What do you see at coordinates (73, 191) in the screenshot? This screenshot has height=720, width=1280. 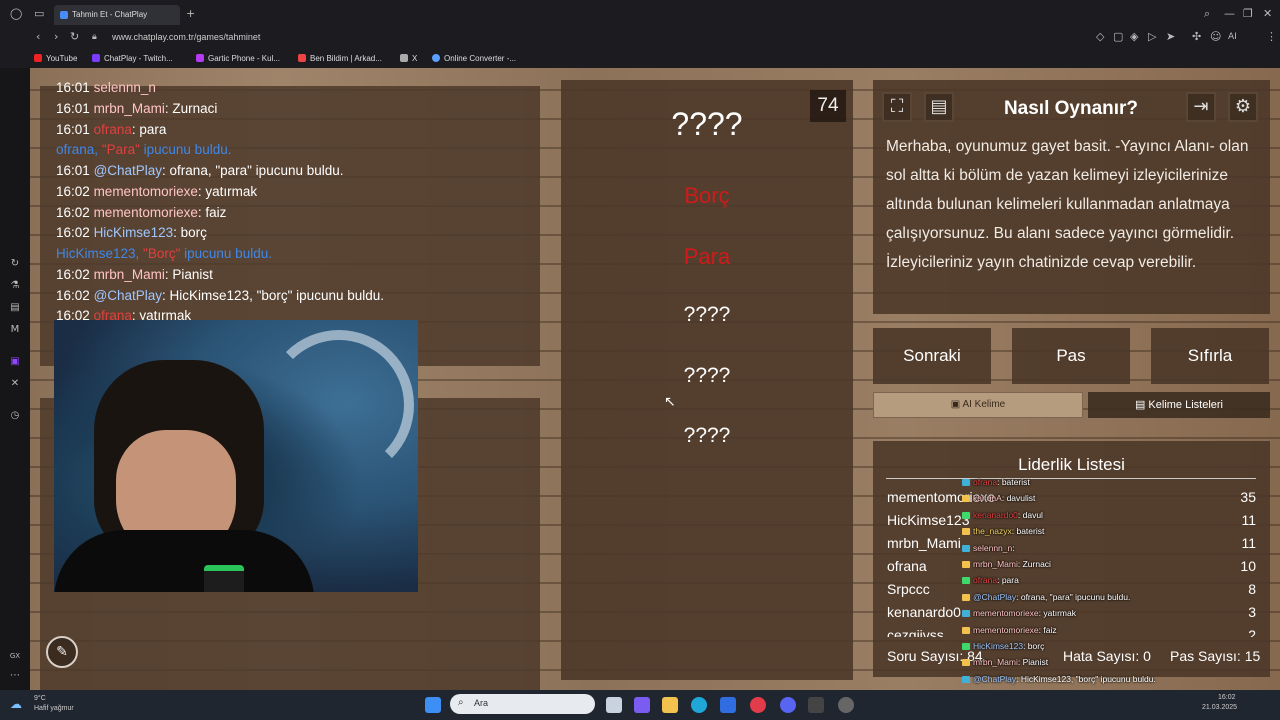 I see `chat-time: 16:02` at bounding box center [73, 191].